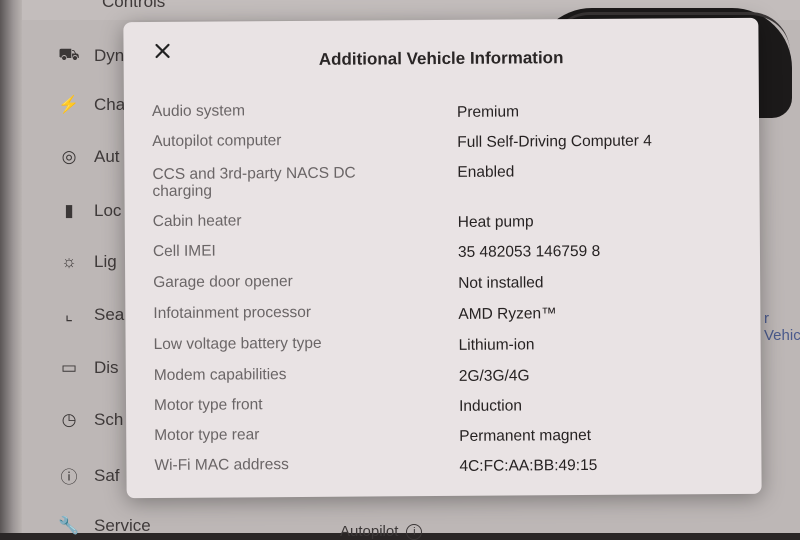  Describe the element at coordinates (495, 222) in the screenshot. I see `info-value: Heat pump` at that location.